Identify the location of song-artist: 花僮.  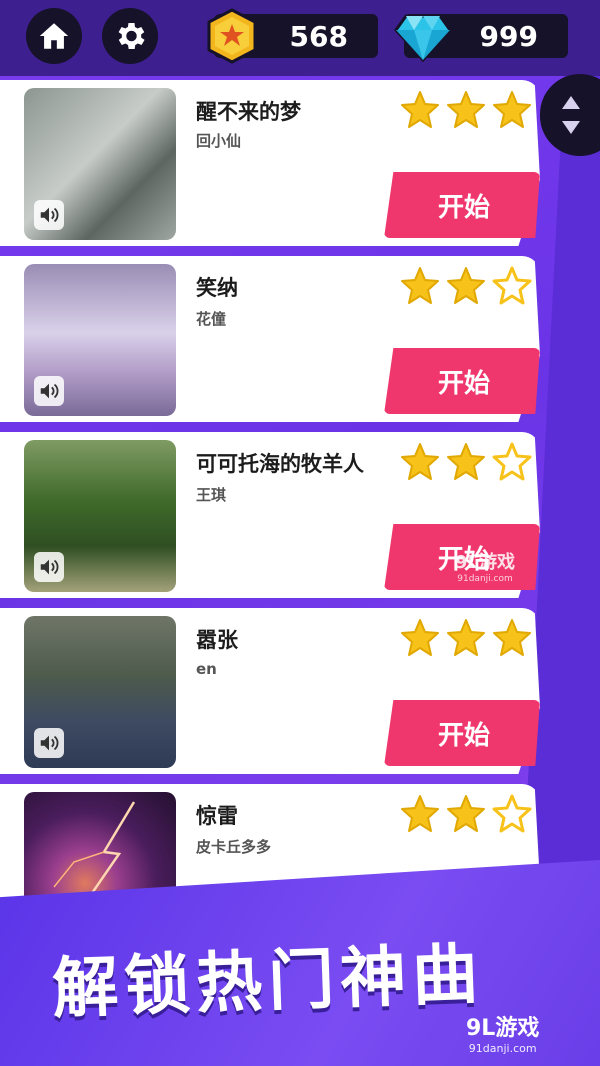
(211, 319).